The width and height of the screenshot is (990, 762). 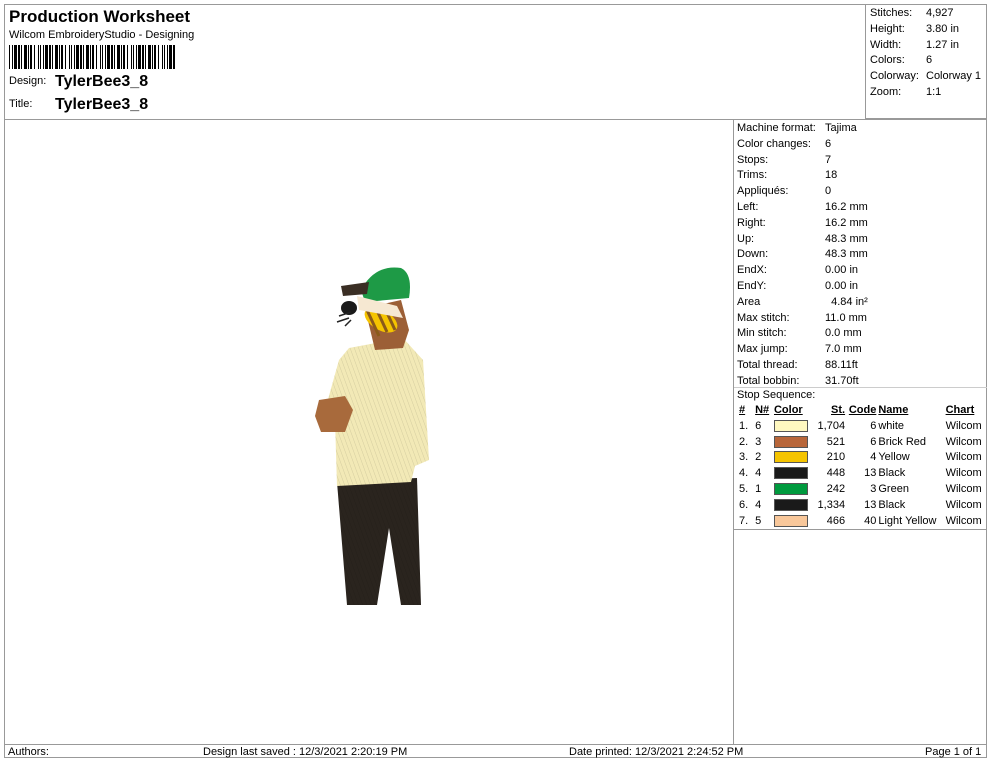 What do you see at coordinates (836, 473) in the screenshot?
I see `cell-st: 448` at bounding box center [836, 473].